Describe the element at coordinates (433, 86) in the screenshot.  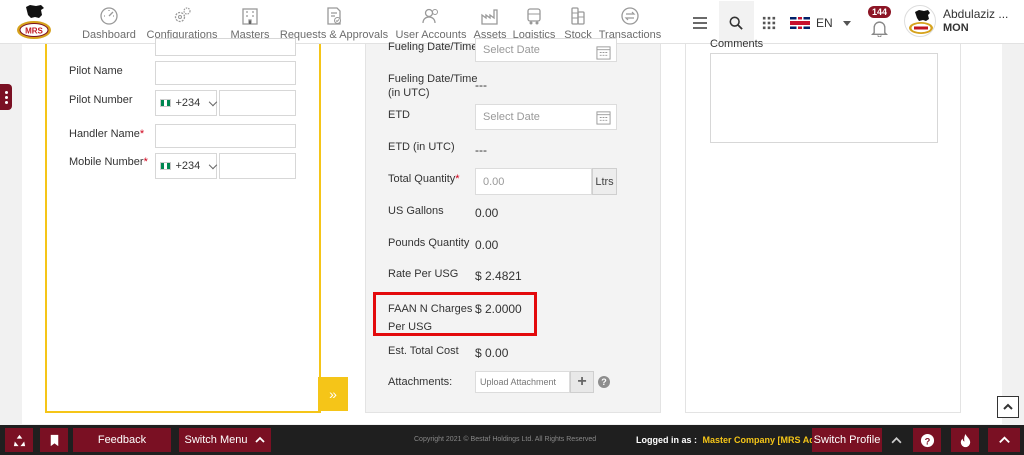
I see `fueling-datetime-utc-label: Fueling Date/Time (in UTC)` at that location.